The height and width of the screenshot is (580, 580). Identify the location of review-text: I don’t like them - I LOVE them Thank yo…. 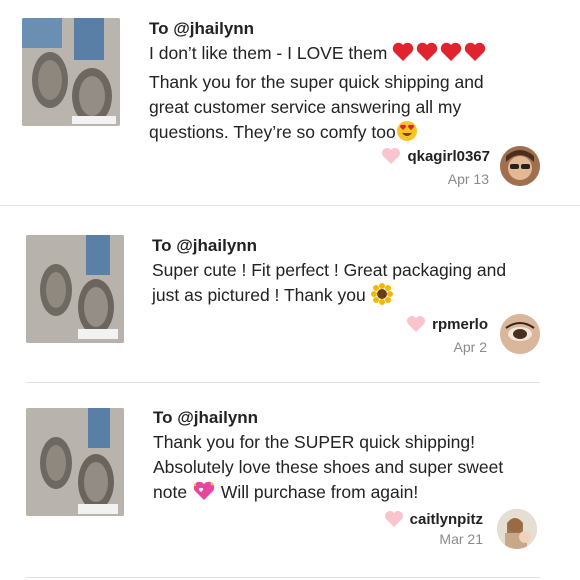
(354, 95).